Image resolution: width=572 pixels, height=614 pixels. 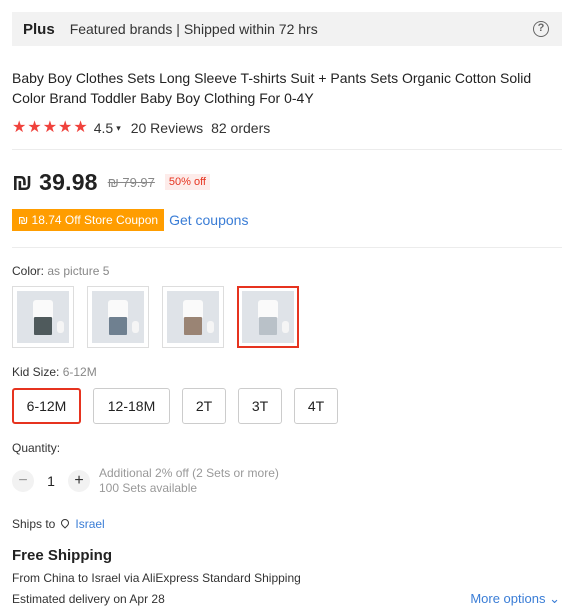 I want to click on size-label: Kid Size: 6-12M, so click(x=54, y=372).